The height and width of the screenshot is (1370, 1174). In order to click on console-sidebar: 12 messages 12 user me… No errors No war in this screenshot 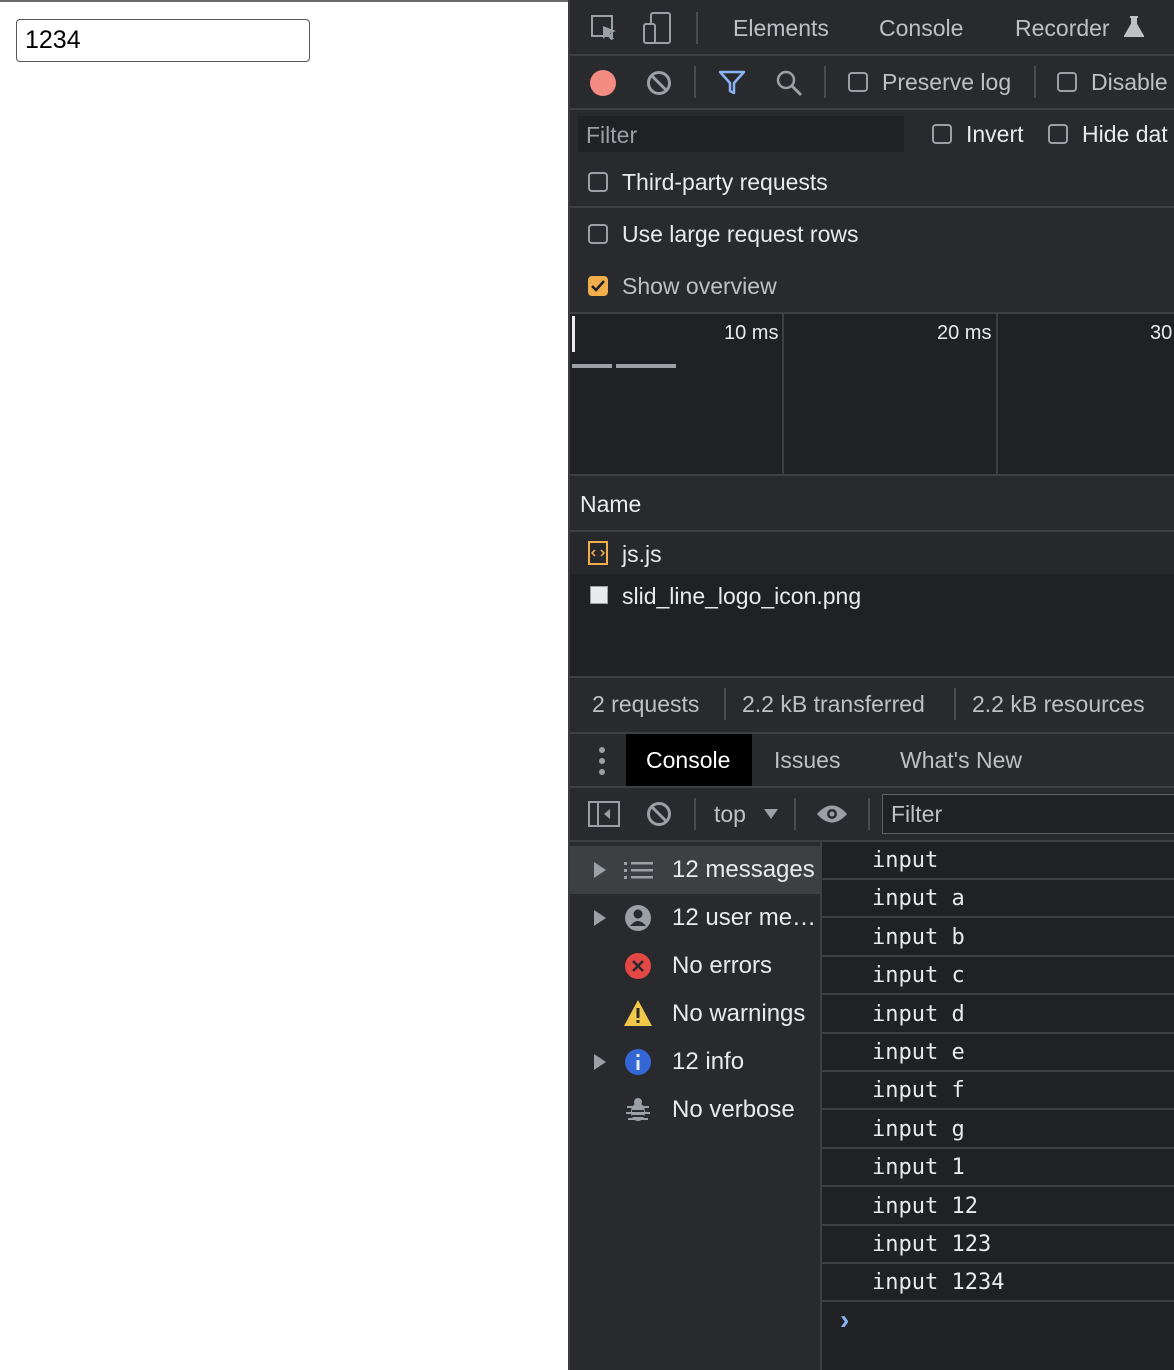, I will do `click(696, 1106)`.